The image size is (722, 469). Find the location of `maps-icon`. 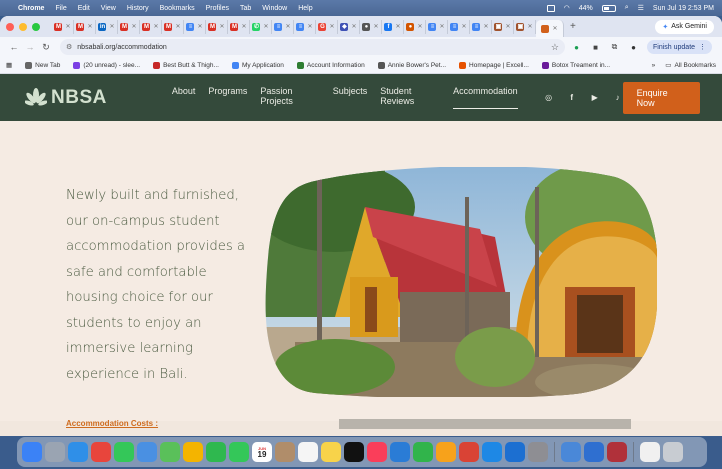

maps-icon is located at coordinates (170, 452).